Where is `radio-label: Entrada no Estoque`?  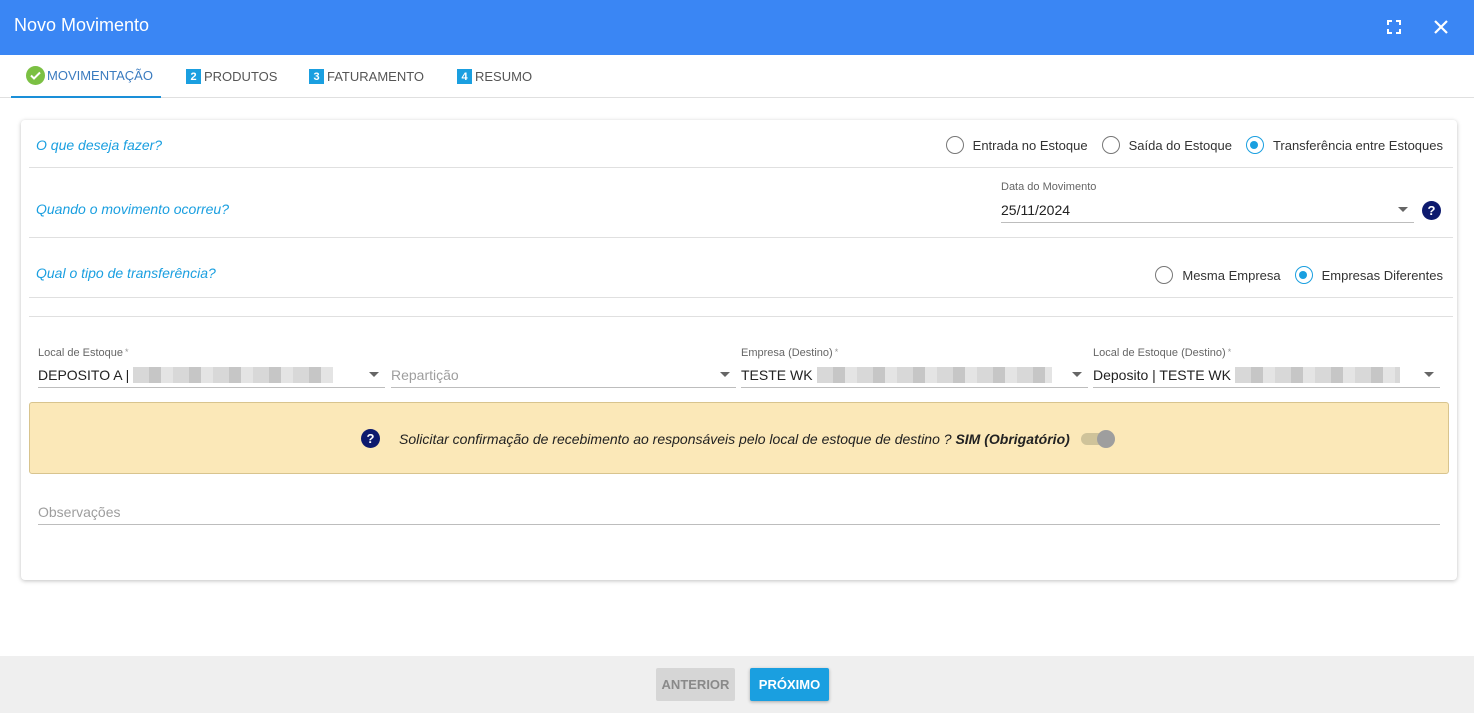 radio-label: Entrada no Estoque is located at coordinates (1030, 145).